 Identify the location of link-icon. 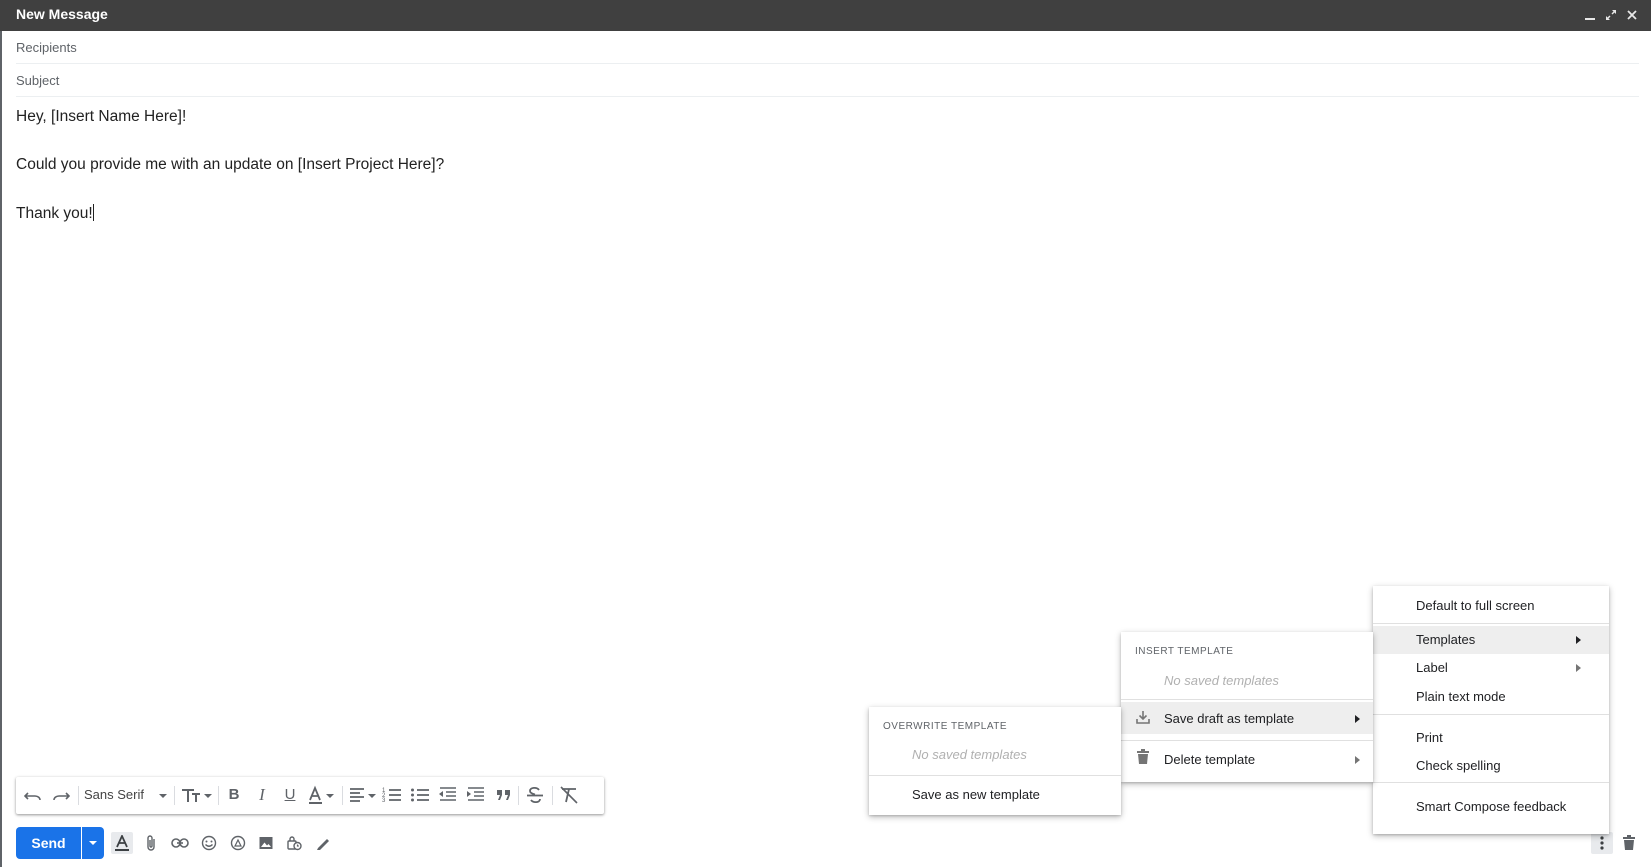
(180, 843).